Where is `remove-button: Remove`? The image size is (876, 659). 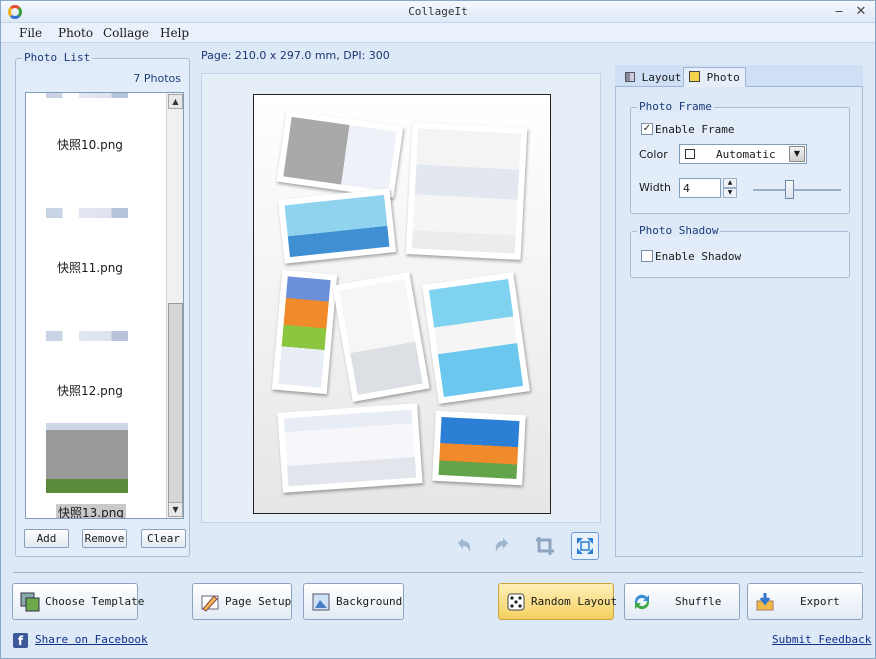
remove-button: Remove is located at coordinates (104, 538).